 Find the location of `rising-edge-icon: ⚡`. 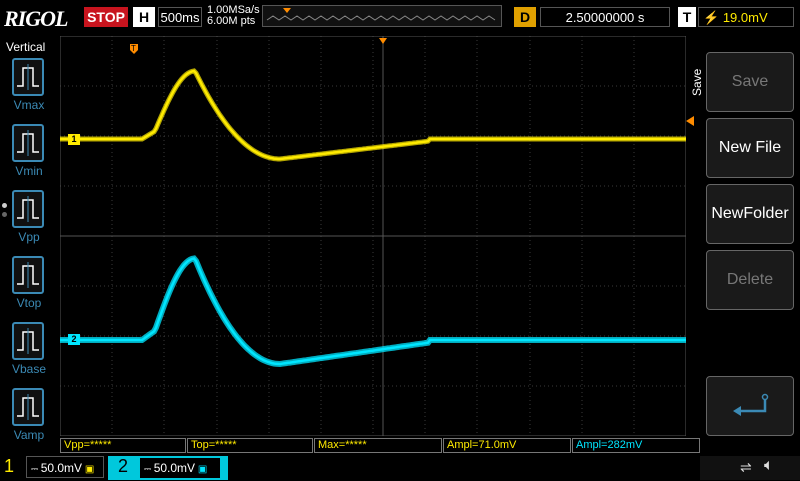

rising-edge-icon: ⚡ is located at coordinates (713, 17).